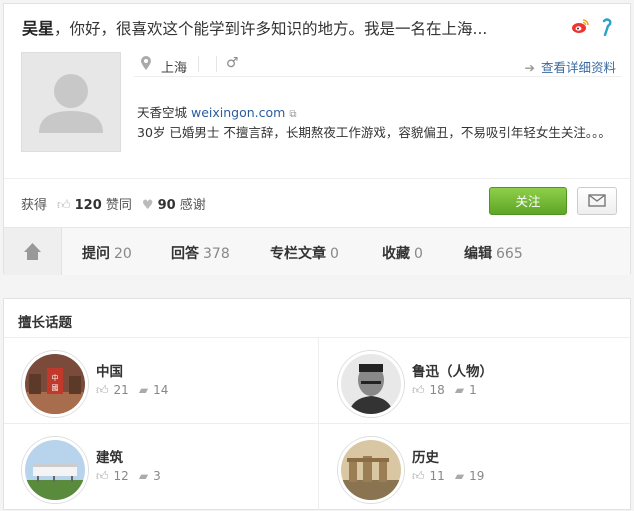 This screenshot has width=634, height=511. Describe the element at coordinates (477, 476) in the screenshot. I see `topic-answers: 19` at that location.